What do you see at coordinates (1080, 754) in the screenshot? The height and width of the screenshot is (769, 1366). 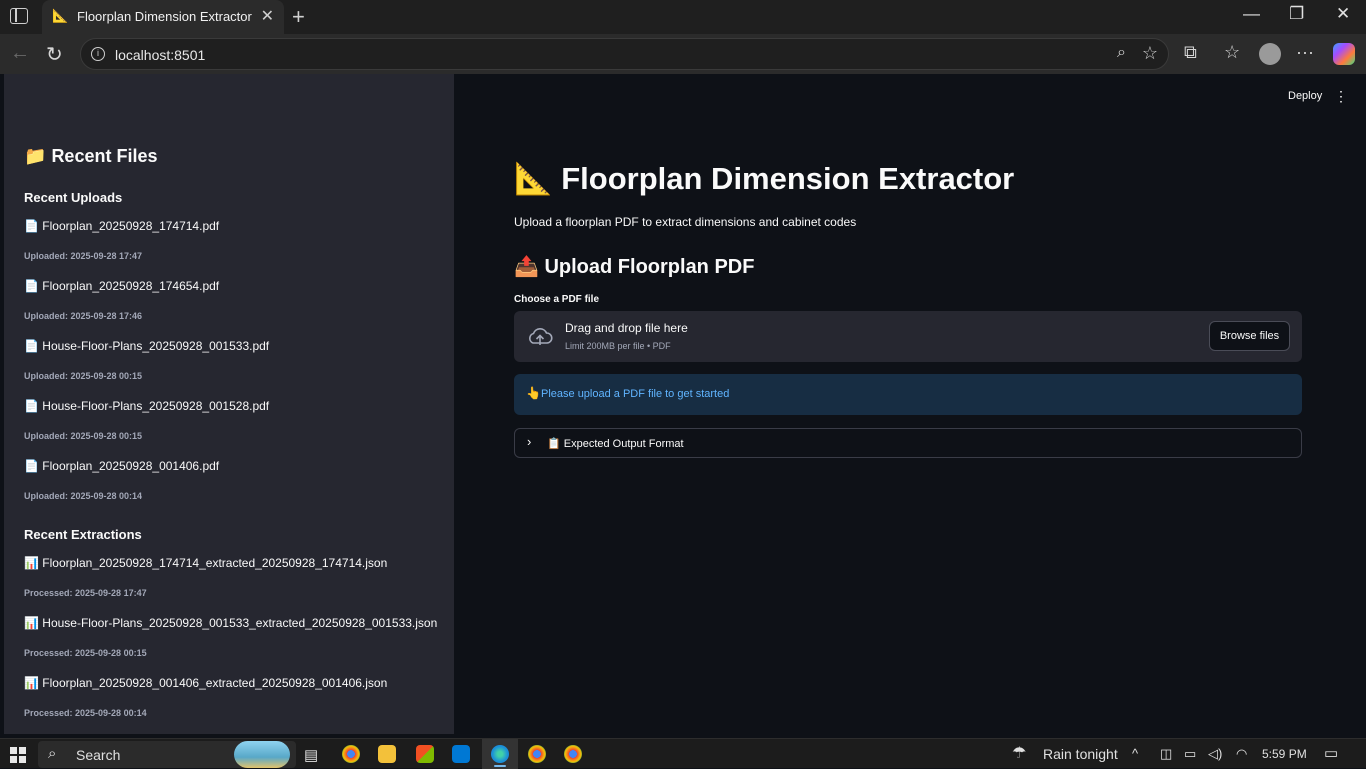 I see `weather-text: Rain tonight` at bounding box center [1080, 754].